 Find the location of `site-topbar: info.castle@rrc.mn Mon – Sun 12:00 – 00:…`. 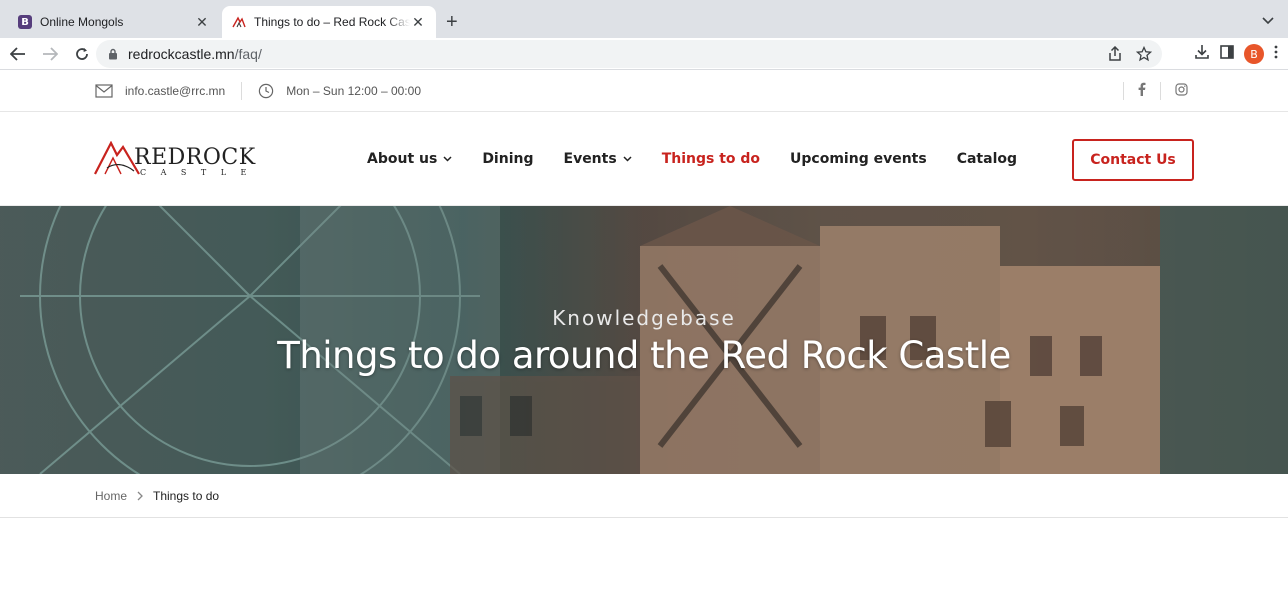

site-topbar: info.castle@rrc.mn Mon – Sun 12:00 – 00:… is located at coordinates (644, 91).